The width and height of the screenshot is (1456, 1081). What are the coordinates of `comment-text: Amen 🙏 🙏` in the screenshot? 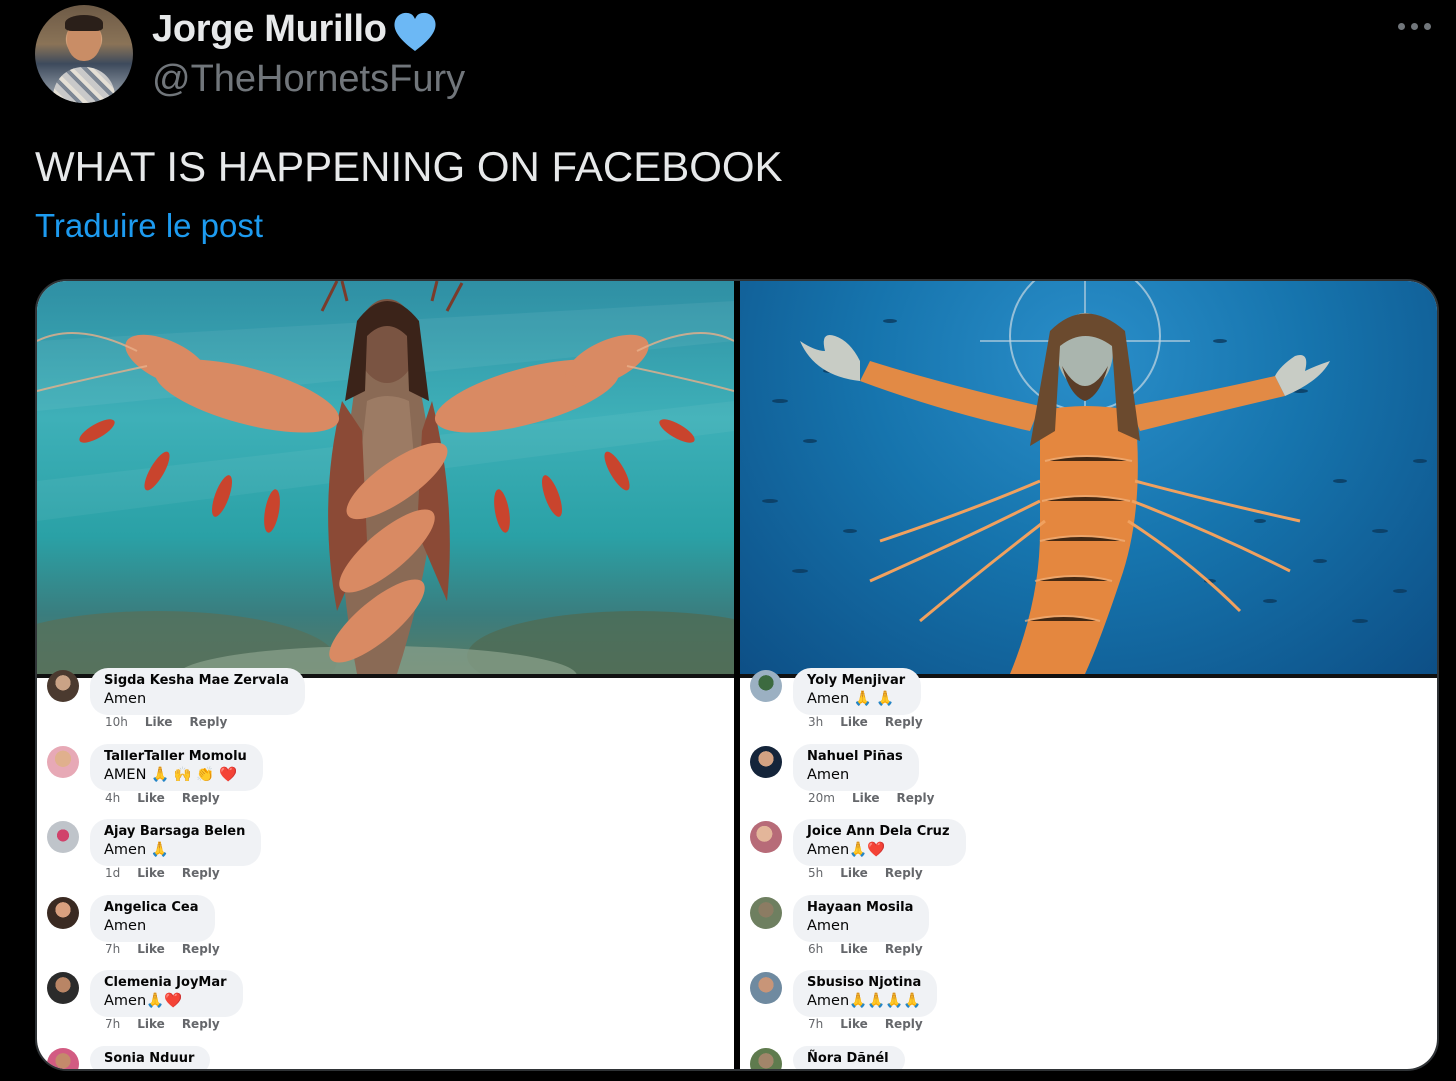 It's located at (851, 699).